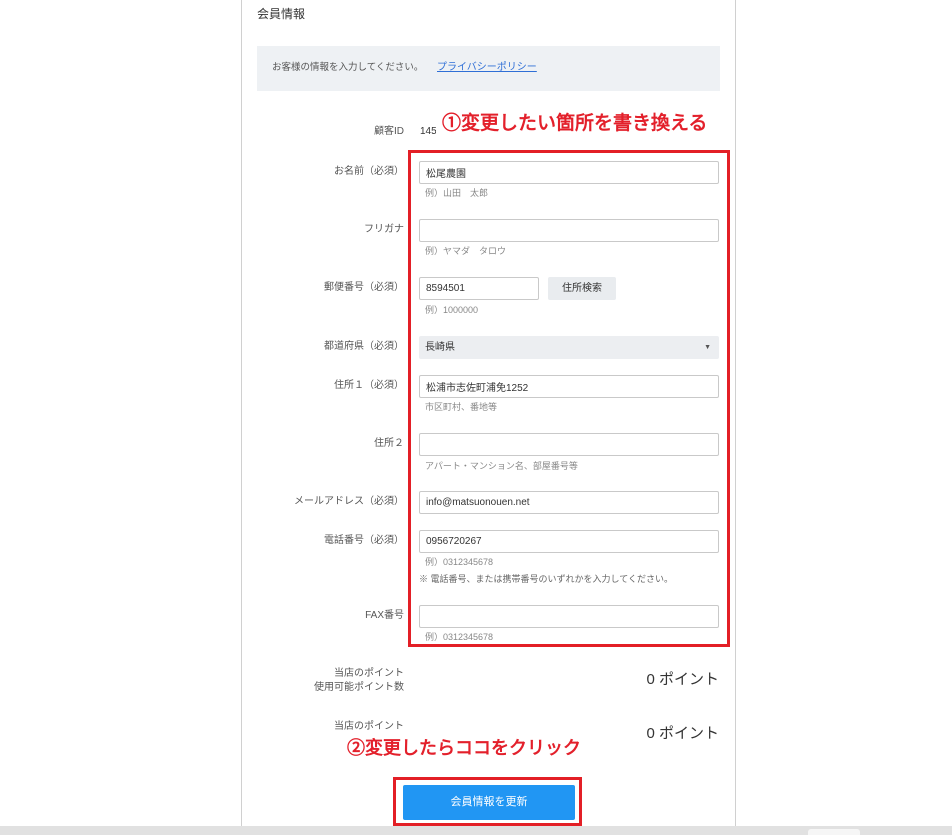 Image resolution: width=952 pixels, height=835 pixels. I want to click on points-label: 当店のポイント 使用可能ポイント数, so click(322, 681).